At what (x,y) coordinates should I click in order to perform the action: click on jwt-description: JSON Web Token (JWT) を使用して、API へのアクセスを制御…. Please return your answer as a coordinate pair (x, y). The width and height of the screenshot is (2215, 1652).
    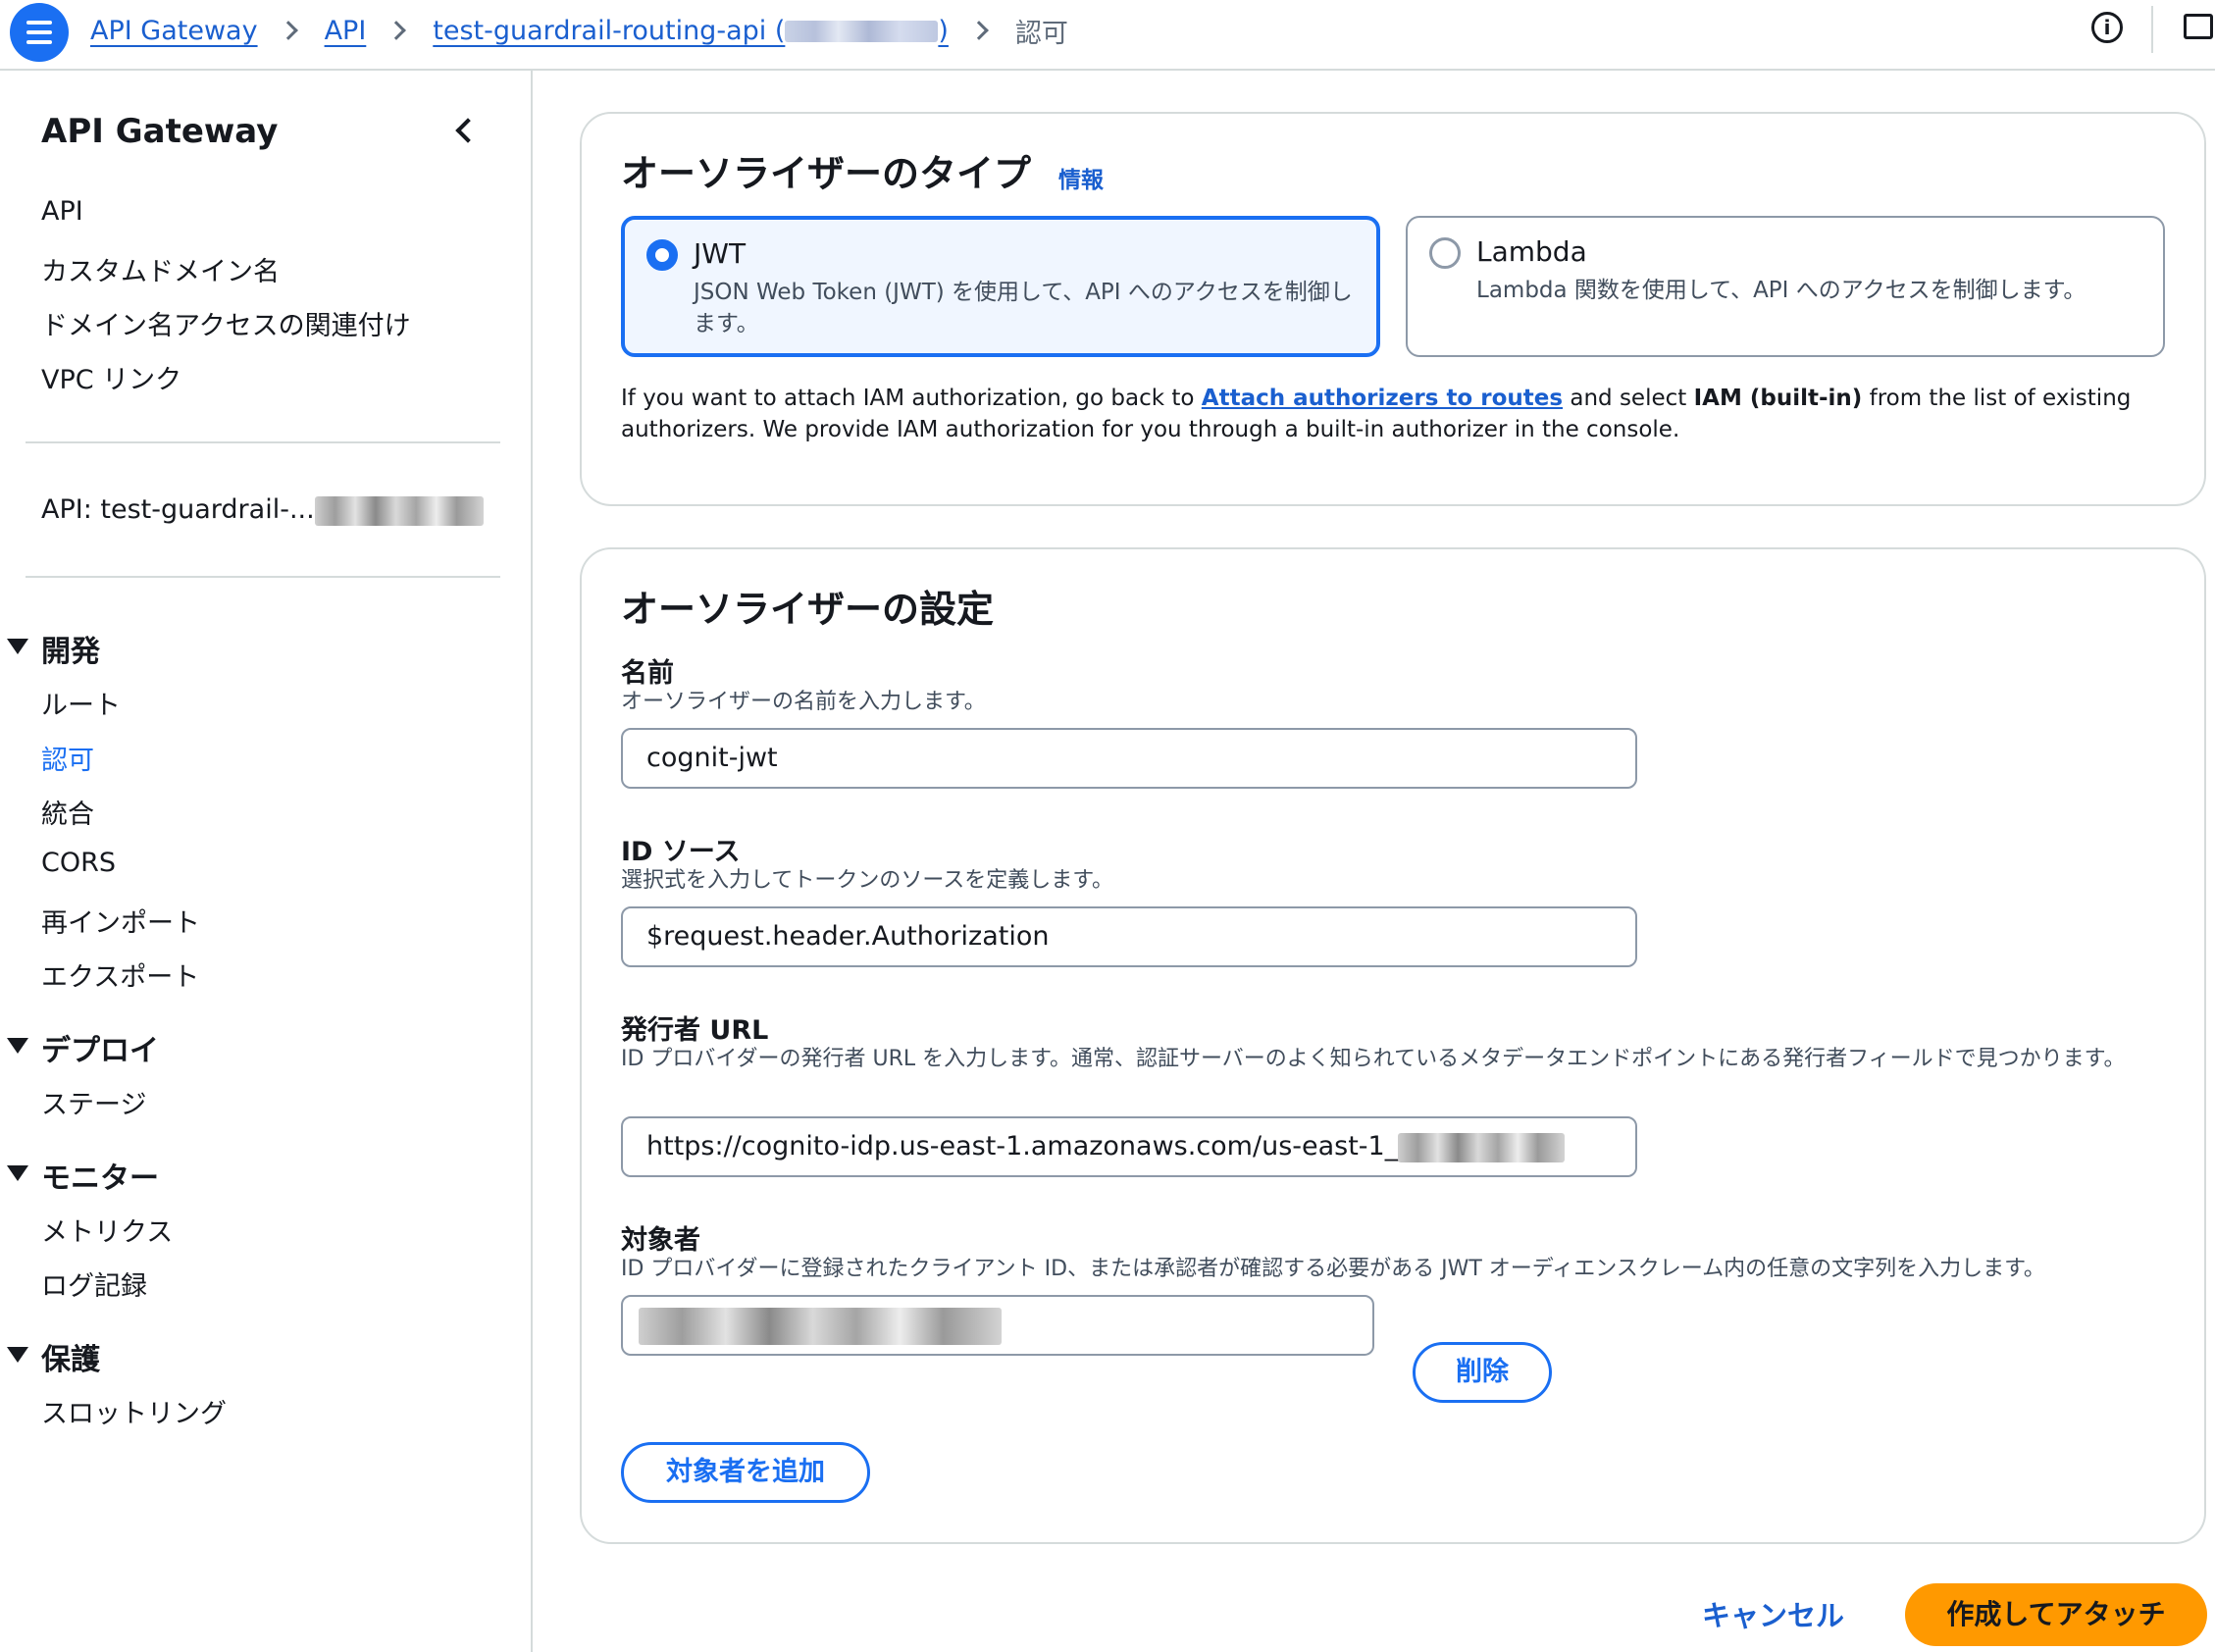
    Looking at the image, I should click on (1023, 308).